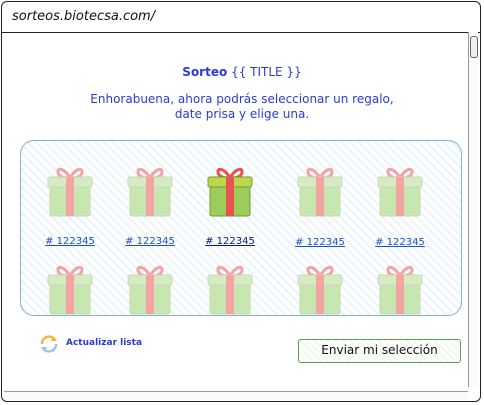  I want to click on instructions-line-2: date prisa y elige una., so click(242, 114).